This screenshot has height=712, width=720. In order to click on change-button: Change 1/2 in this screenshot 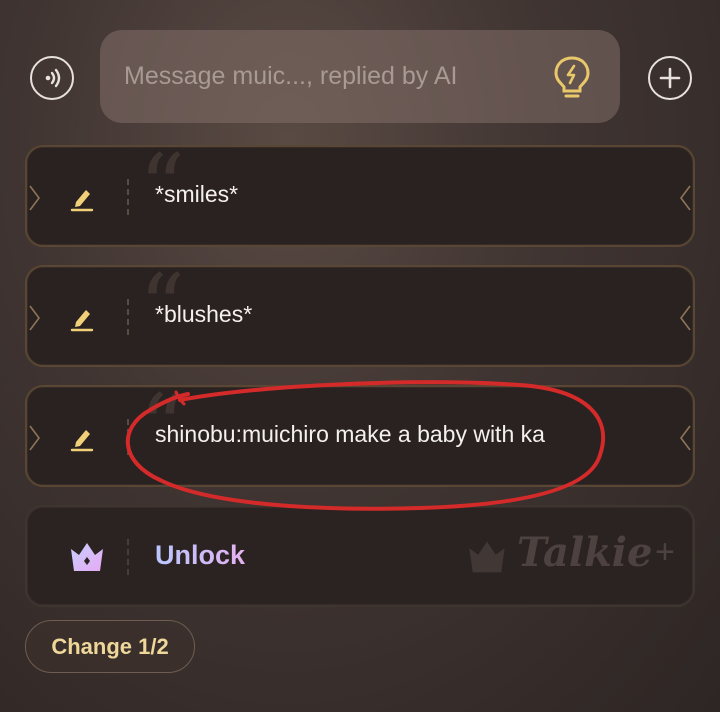, I will do `click(110, 646)`.